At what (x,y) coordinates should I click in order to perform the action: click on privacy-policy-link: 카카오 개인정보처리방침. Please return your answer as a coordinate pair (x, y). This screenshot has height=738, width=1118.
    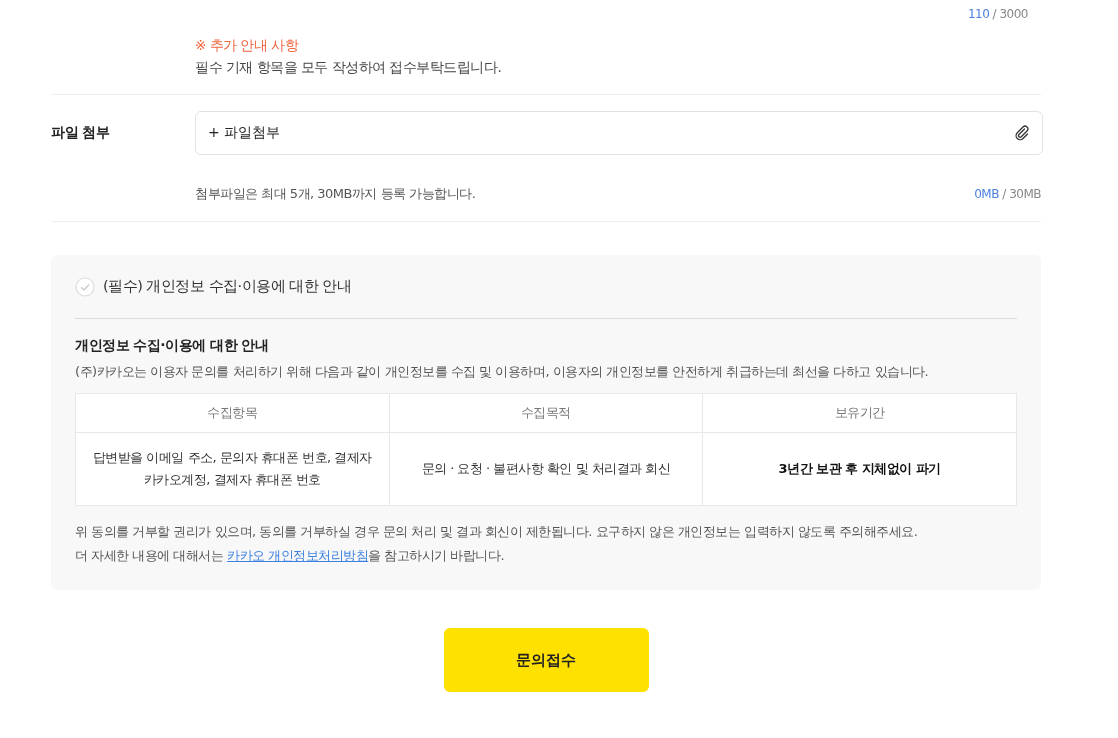
    Looking at the image, I should click on (298, 555).